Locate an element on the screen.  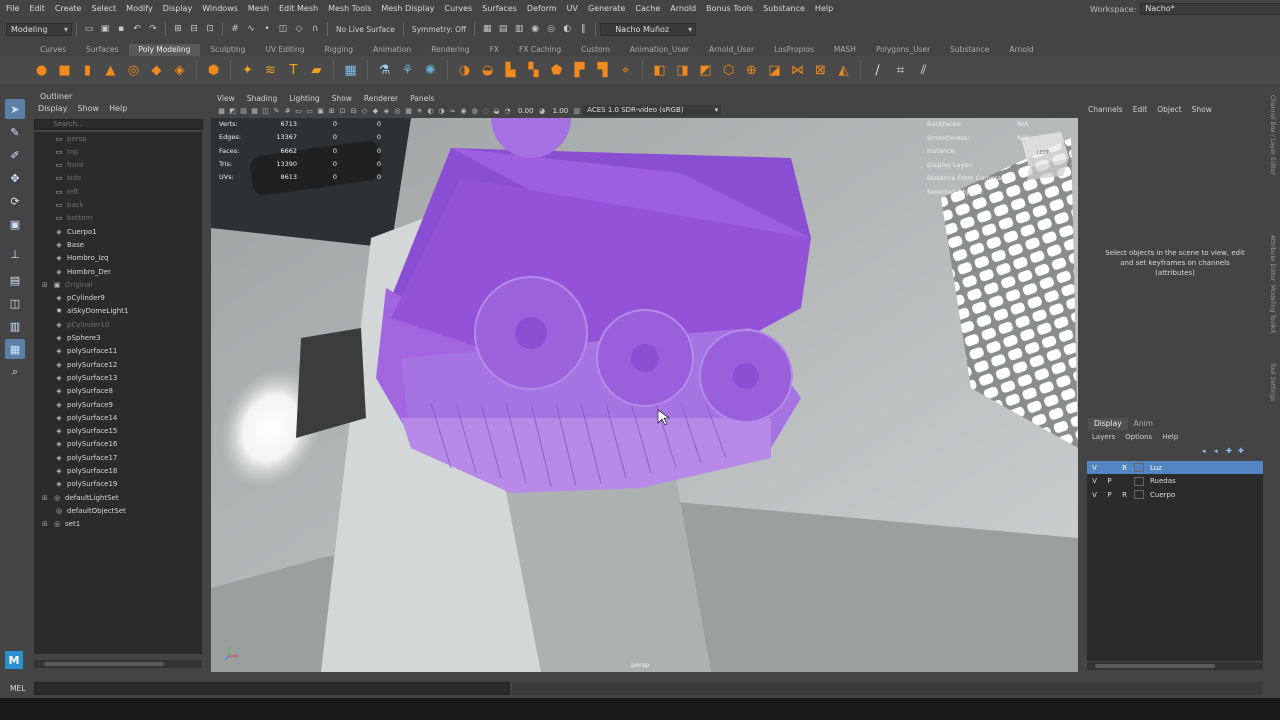
layer-toggle-r: R is located at coordinates (1124, 495).